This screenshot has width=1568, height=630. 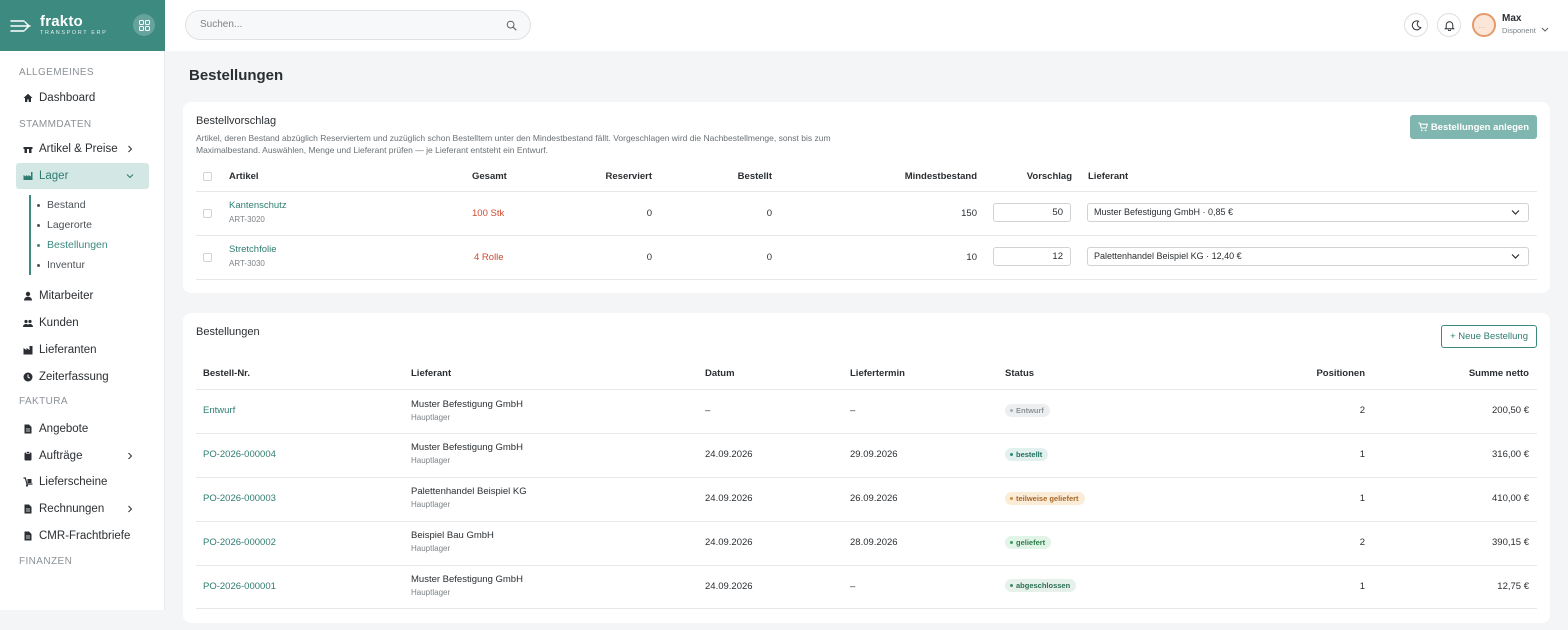 What do you see at coordinates (82, 509) in the screenshot?
I see `sidebar-item-rechnungen: Rechnungen` at bounding box center [82, 509].